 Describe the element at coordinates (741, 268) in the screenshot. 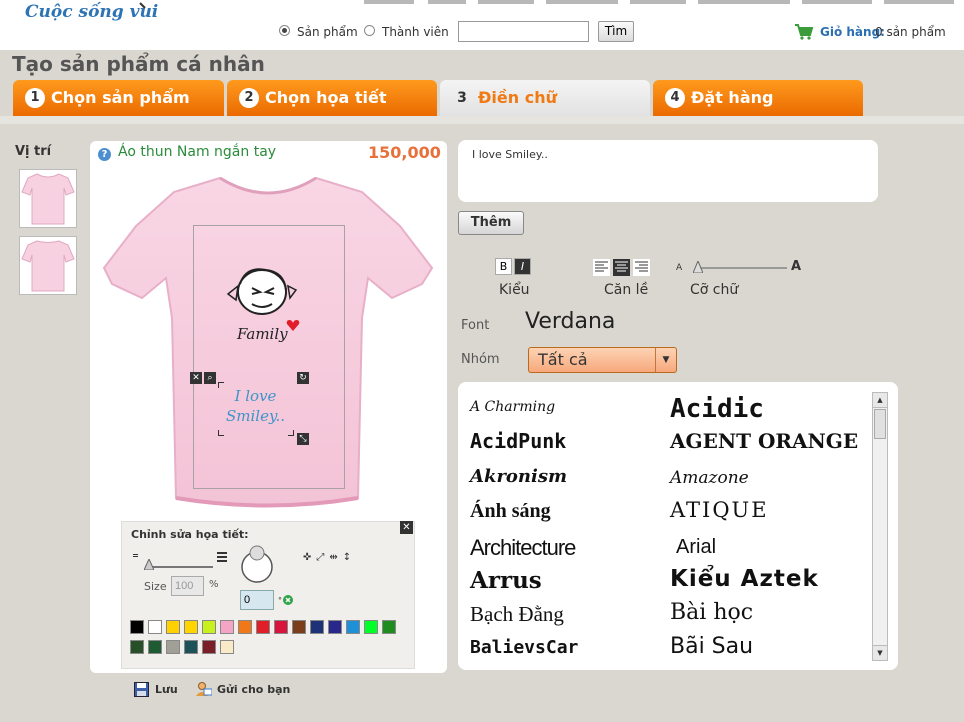

I see `font-size-slider-track` at that location.